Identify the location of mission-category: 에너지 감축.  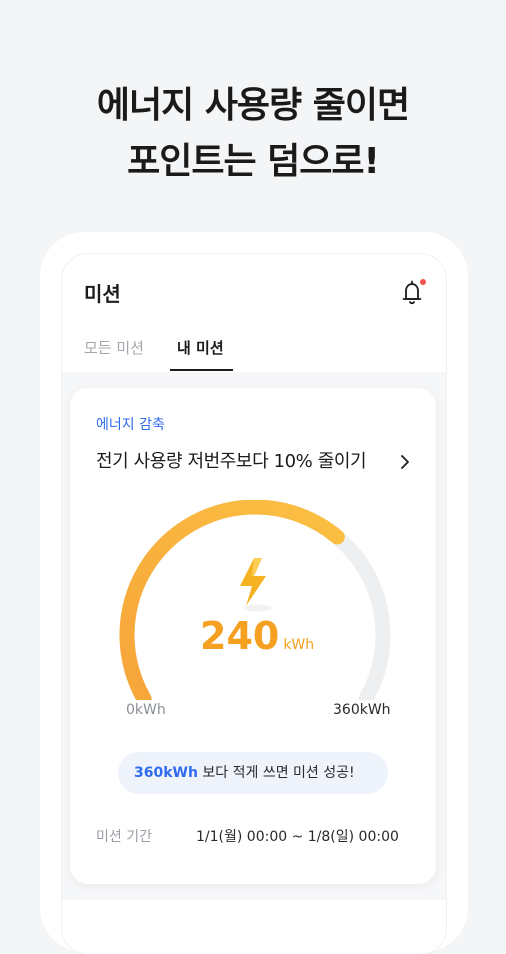
(130, 425).